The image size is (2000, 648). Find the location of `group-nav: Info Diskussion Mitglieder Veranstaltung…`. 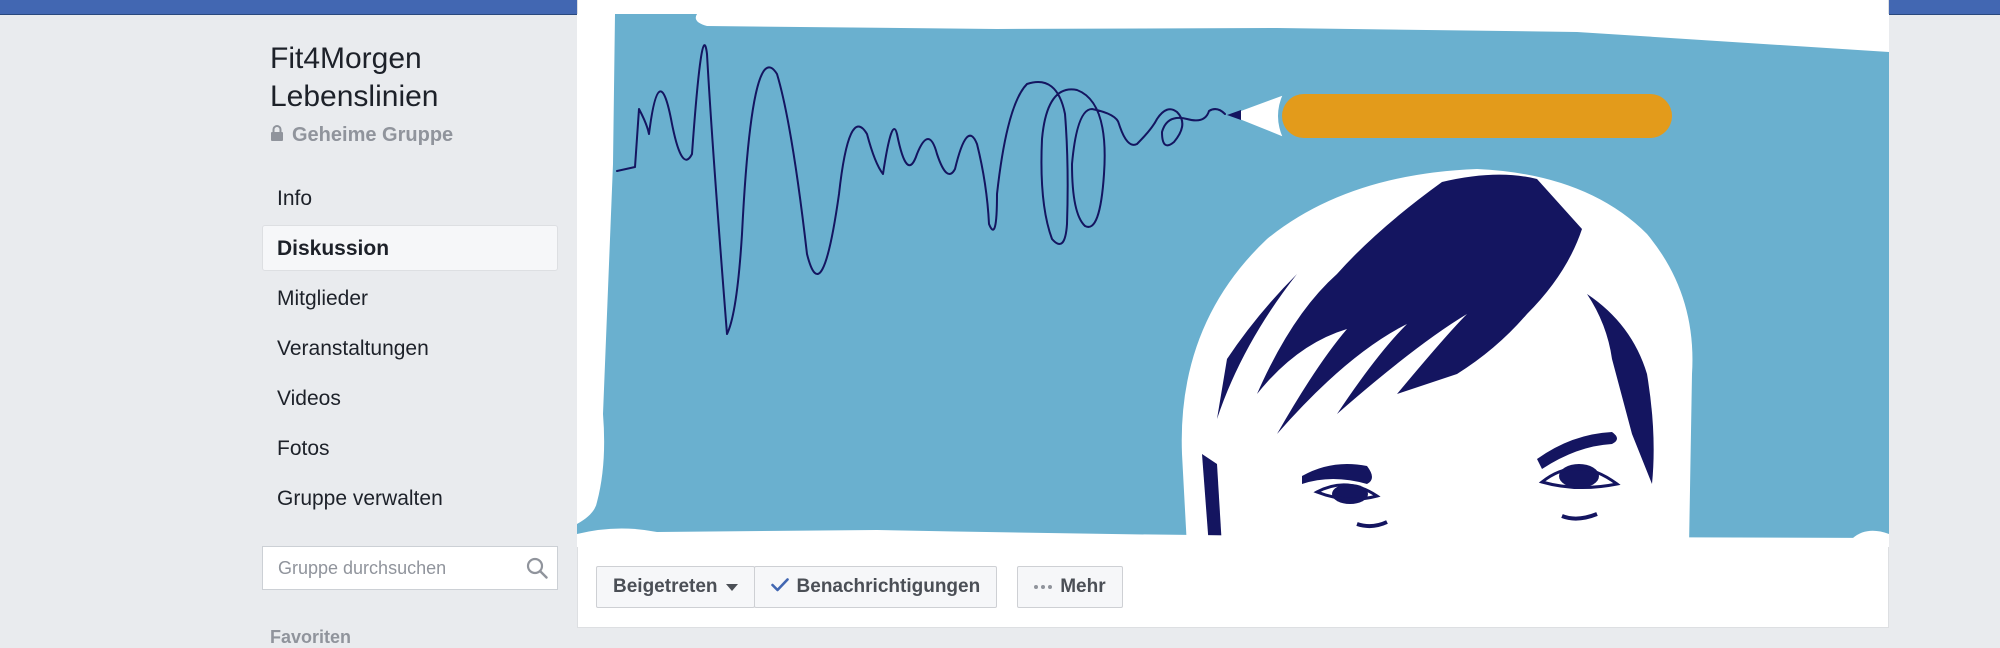

group-nav: Info Diskussion Mitglieder Veranstaltung… is located at coordinates (410, 350).